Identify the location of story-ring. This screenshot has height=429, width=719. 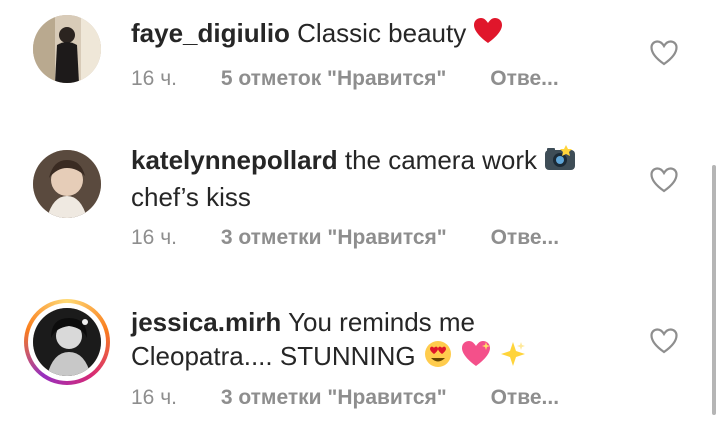
(67, 342).